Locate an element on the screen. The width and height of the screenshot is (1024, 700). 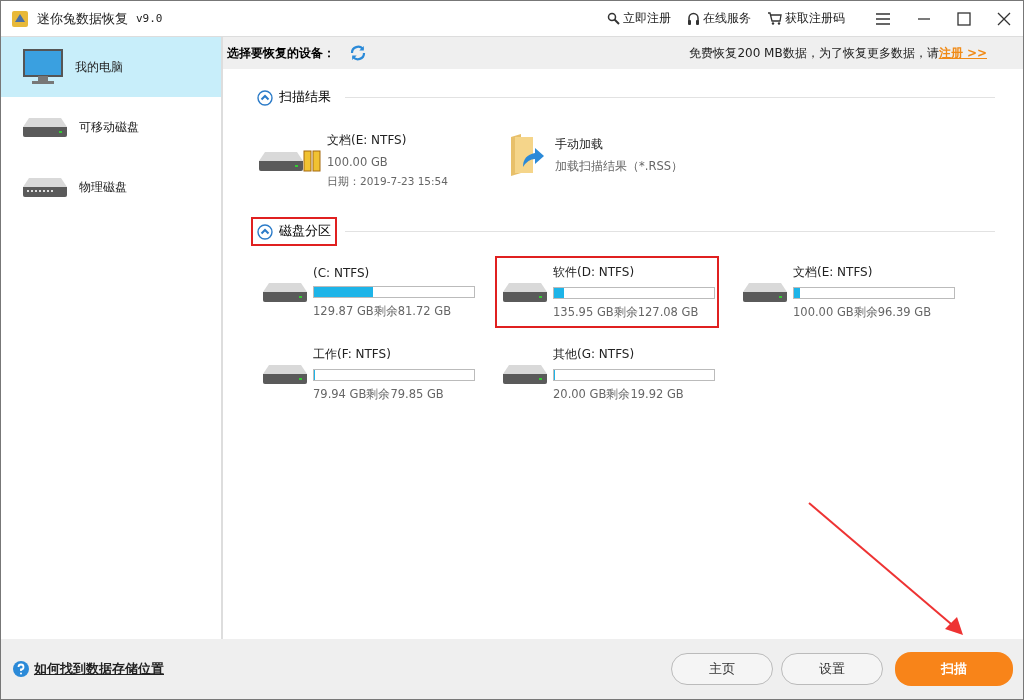
manual-load-subtitle: 加载扫描结果（*.RSS） is located at coordinates (619, 166).